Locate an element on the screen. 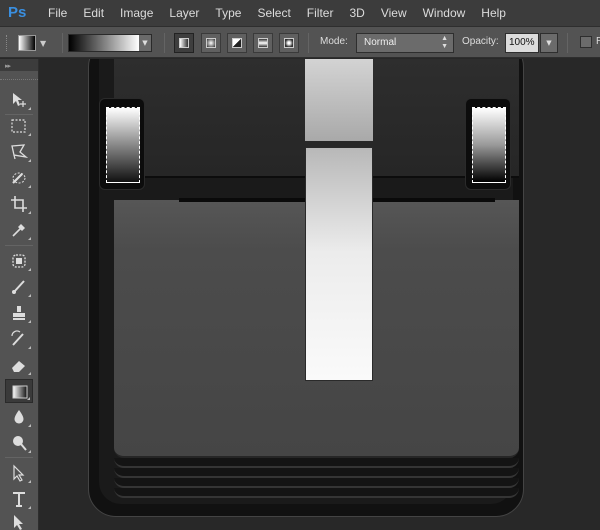 The image size is (600, 530). history-brush-tool is located at coordinates (19, 339).